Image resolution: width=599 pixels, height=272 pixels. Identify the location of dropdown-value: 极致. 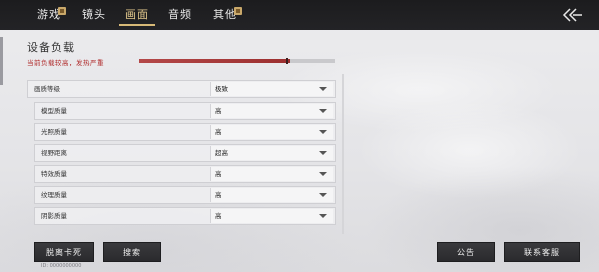
(221, 89).